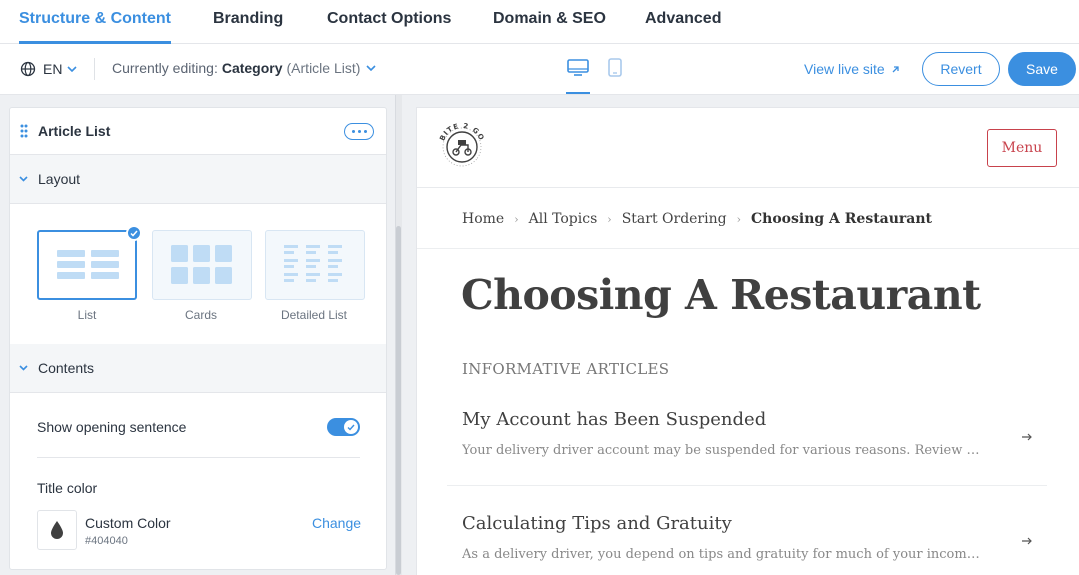  Describe the element at coordinates (66, 368) in the screenshot. I see `contents-section-label: Contents` at that location.